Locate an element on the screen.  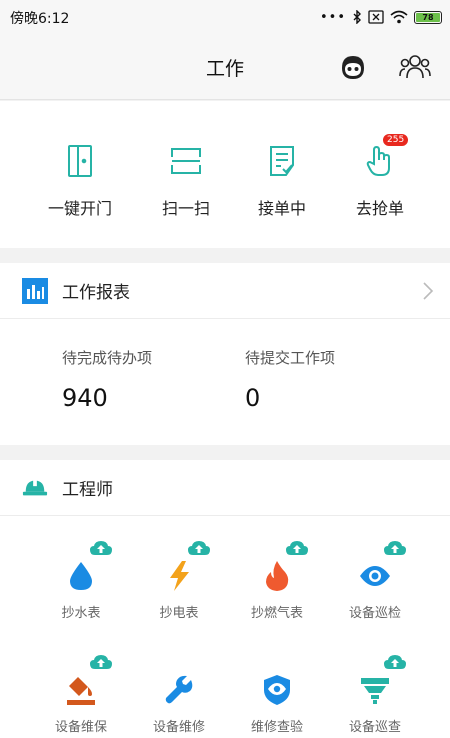
engineer-item-water-meter: 抄水表 is located at coordinates (81, 581).